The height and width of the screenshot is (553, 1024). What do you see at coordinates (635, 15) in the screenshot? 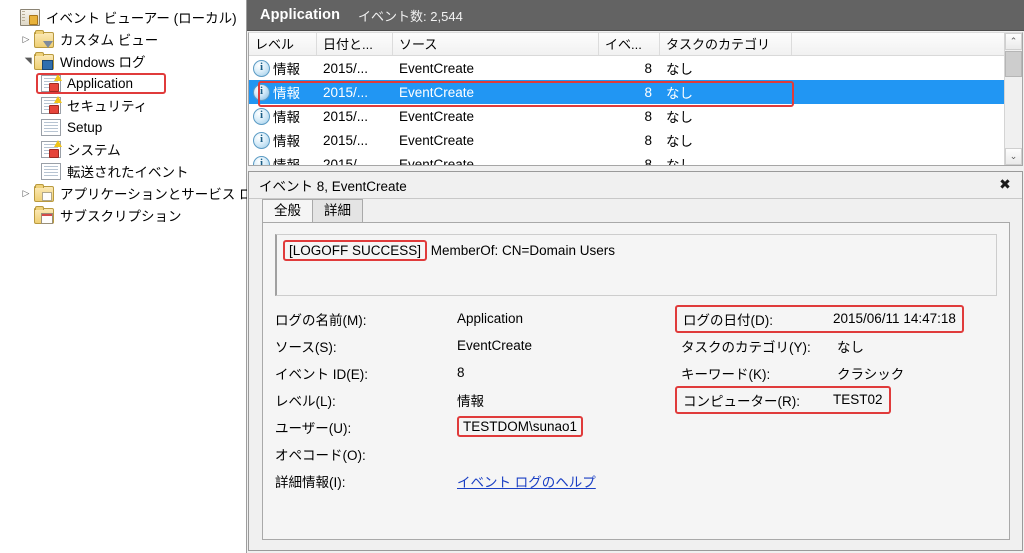
I see `results-header-bar: Application イベント数: 2,544` at bounding box center [635, 15].